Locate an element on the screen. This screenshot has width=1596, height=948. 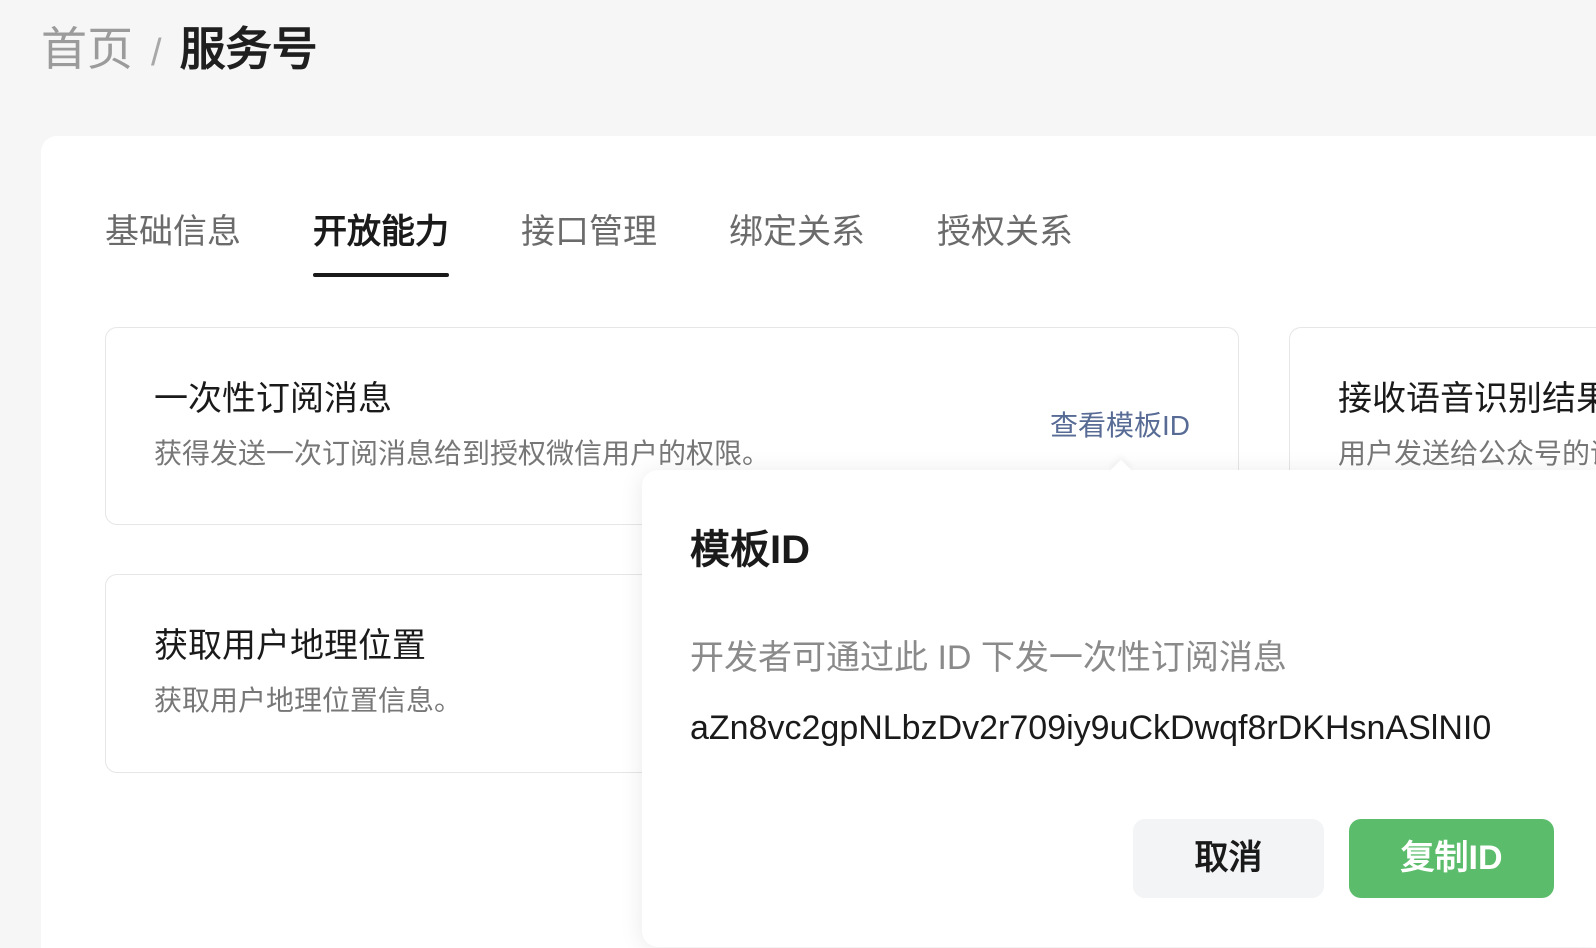
tab-label: 授权关系 is located at coordinates (1005, 232).